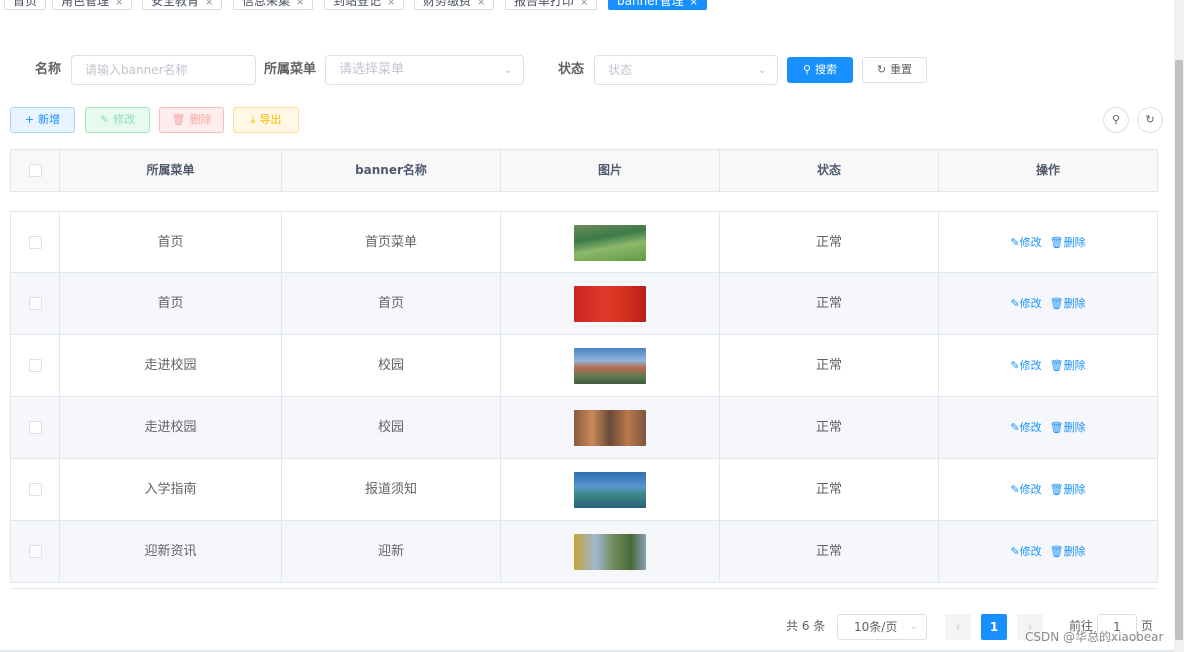 The width and height of the screenshot is (1184, 652). Describe the element at coordinates (171, 427) in the screenshot. I see `menu-cell: 走进校园` at that location.